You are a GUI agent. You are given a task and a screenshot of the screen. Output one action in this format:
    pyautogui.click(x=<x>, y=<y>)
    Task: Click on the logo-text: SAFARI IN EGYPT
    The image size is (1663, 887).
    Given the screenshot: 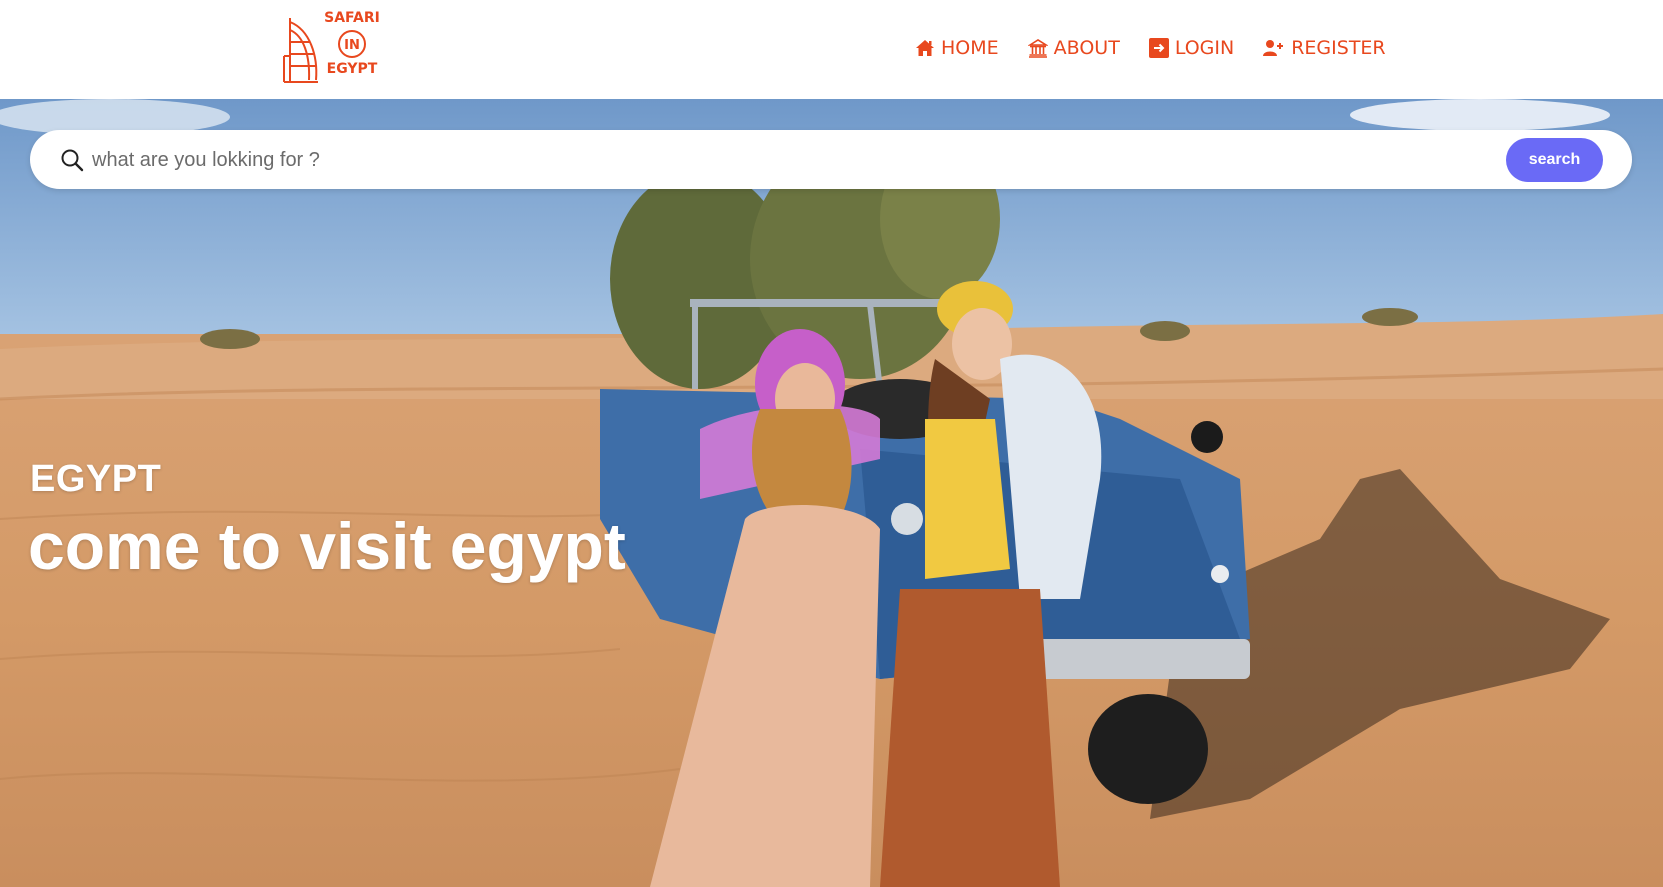 What is the action you would take?
    pyautogui.click(x=352, y=44)
    